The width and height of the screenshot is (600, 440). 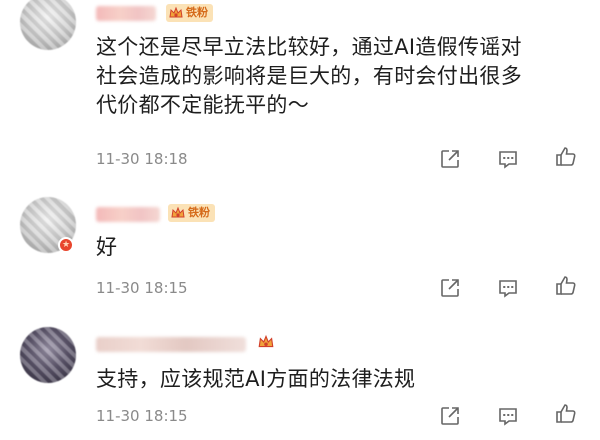 I want to click on comment-text-line: 支持，应该规范AI方面的法律法规, so click(x=256, y=379).